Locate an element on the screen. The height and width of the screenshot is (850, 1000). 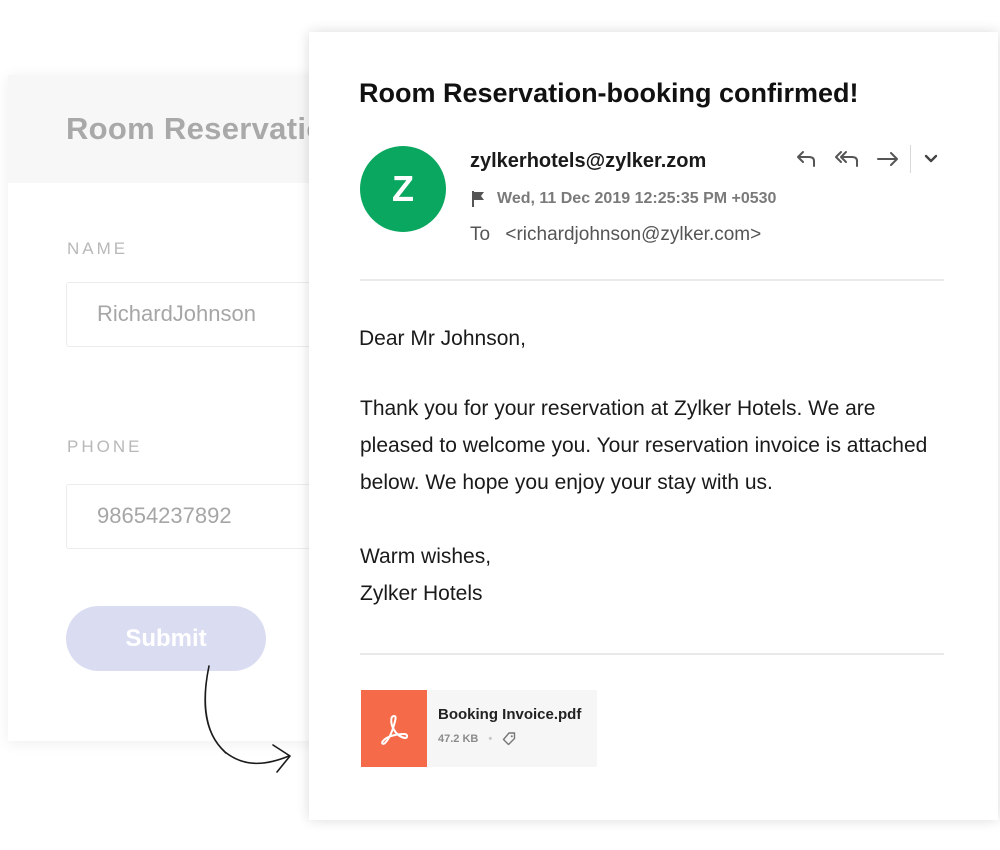
sender-avatar: Z is located at coordinates (403, 189).